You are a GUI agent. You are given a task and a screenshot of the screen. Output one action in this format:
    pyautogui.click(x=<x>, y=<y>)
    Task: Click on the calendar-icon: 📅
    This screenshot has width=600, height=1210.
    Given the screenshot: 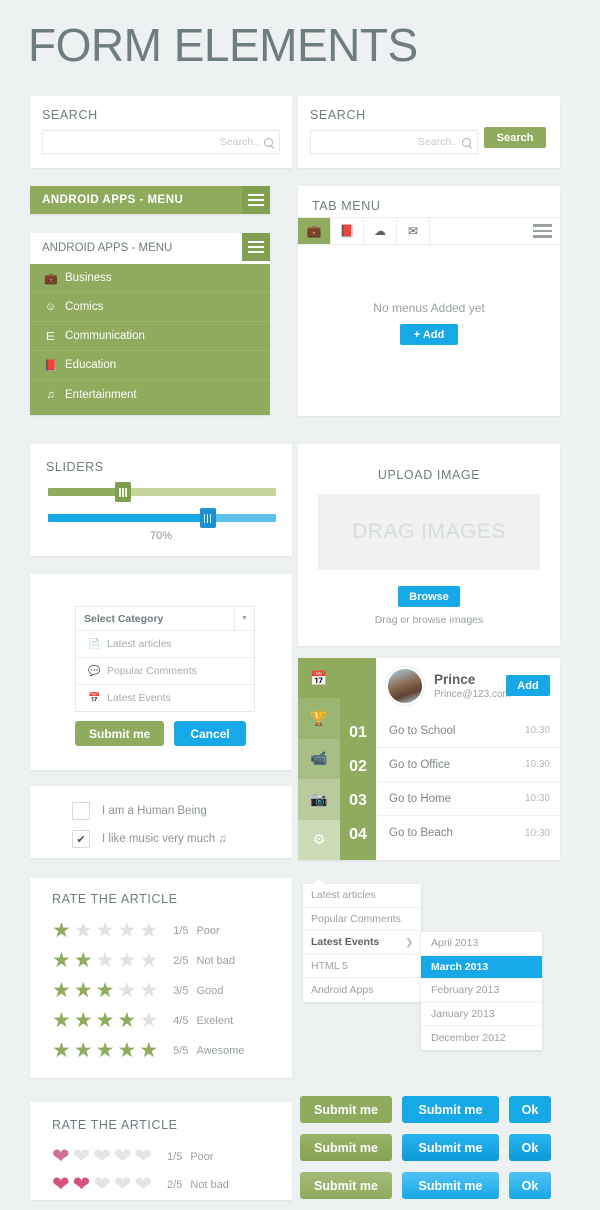 What is the action you would take?
    pyautogui.click(x=319, y=678)
    